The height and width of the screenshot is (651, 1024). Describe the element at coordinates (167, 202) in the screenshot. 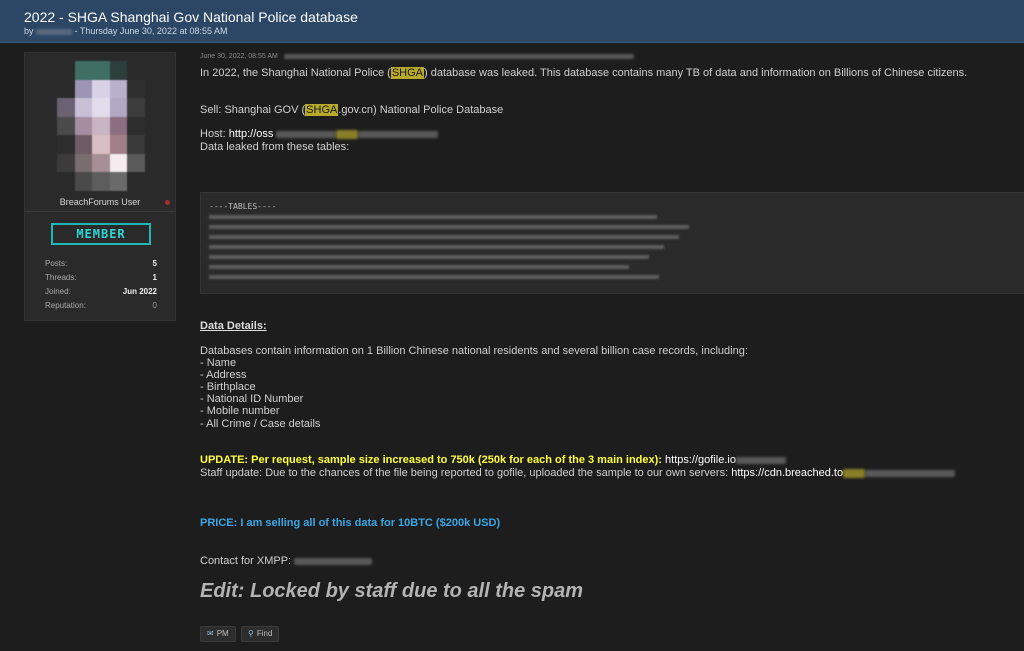

I see `offline-status-dot` at that location.